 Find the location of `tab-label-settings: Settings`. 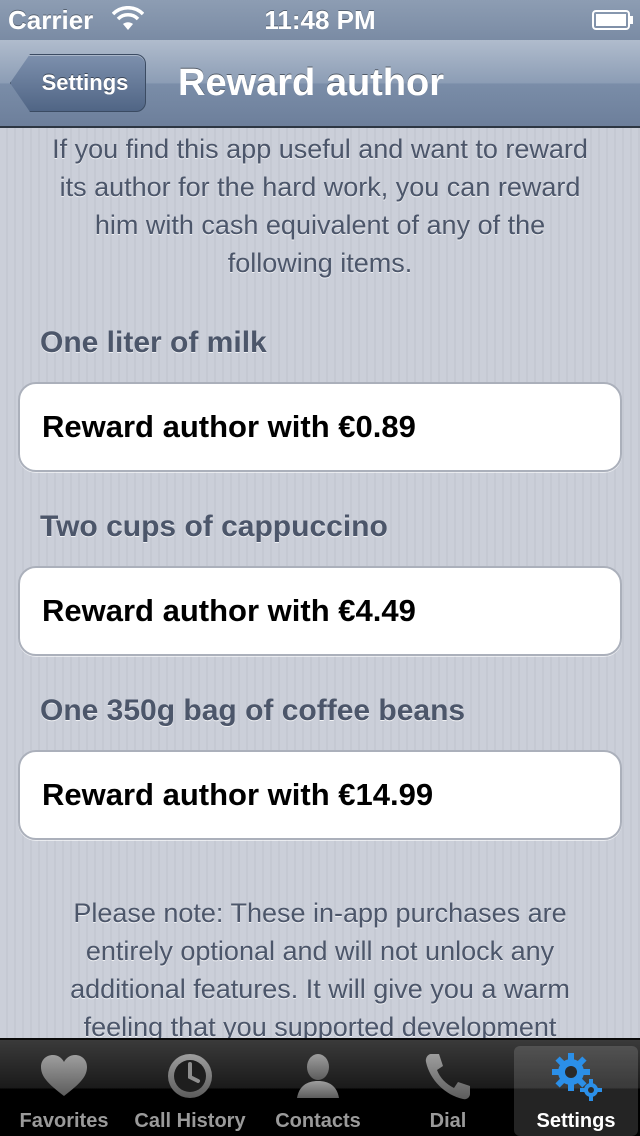

tab-label-settings: Settings is located at coordinates (576, 1121).